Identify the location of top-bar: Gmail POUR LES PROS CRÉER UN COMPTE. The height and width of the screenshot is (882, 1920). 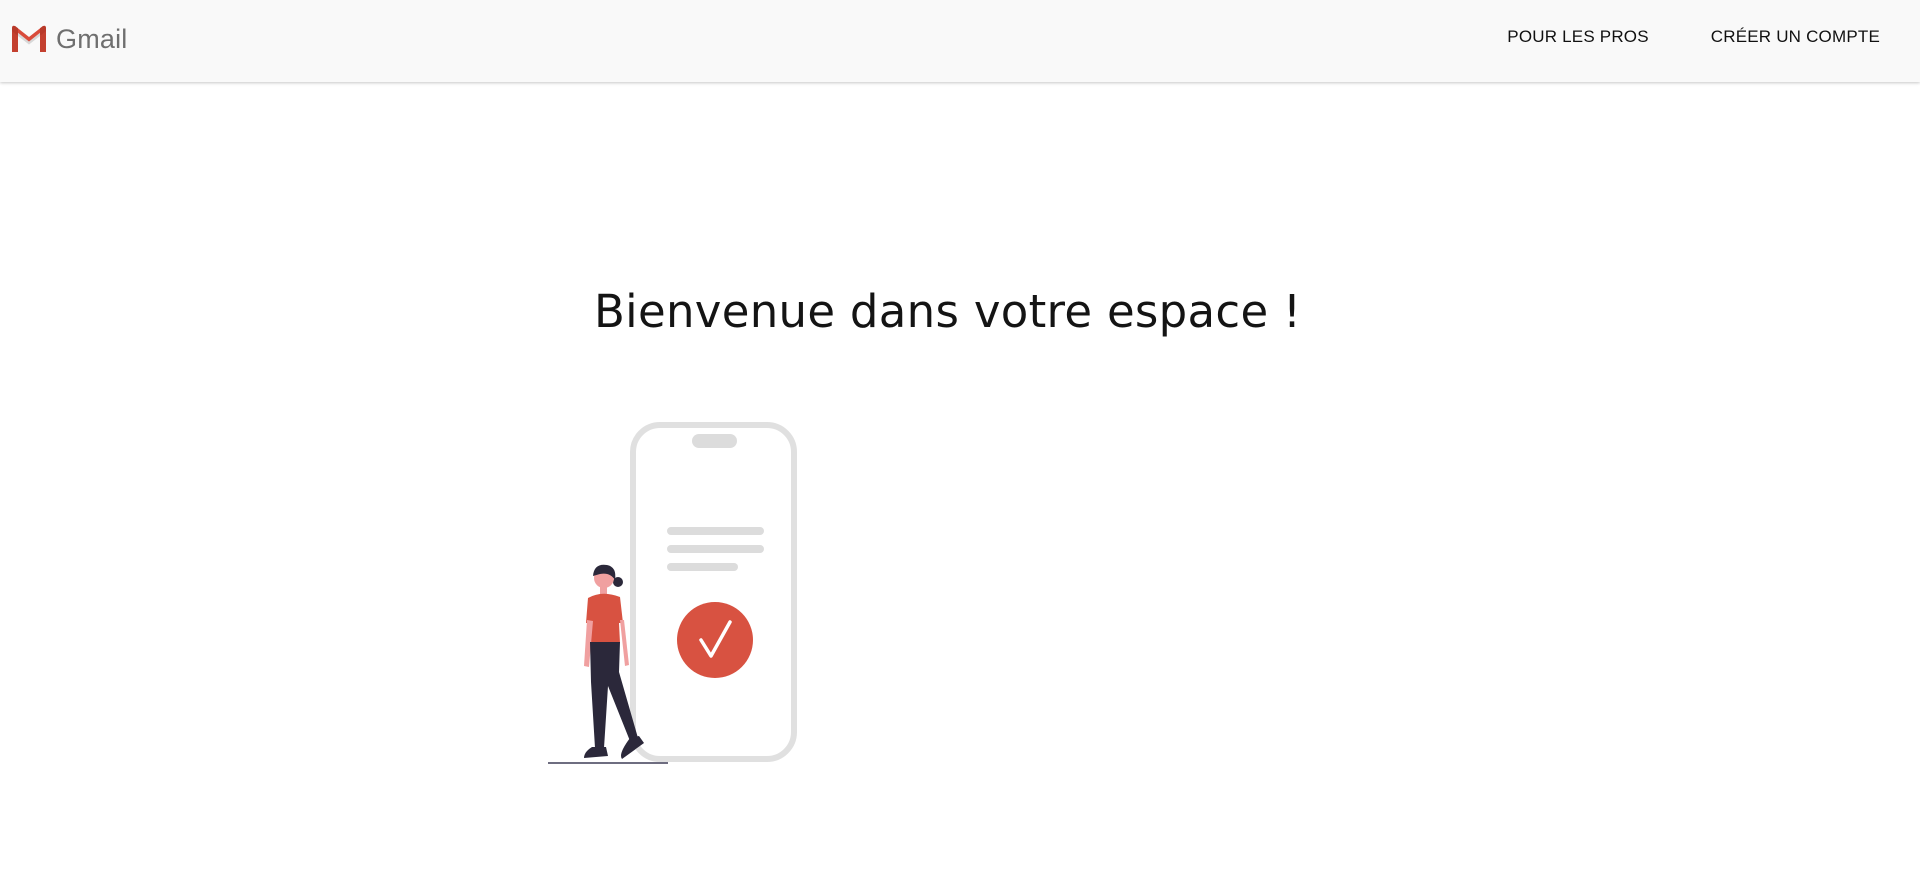
(960, 41).